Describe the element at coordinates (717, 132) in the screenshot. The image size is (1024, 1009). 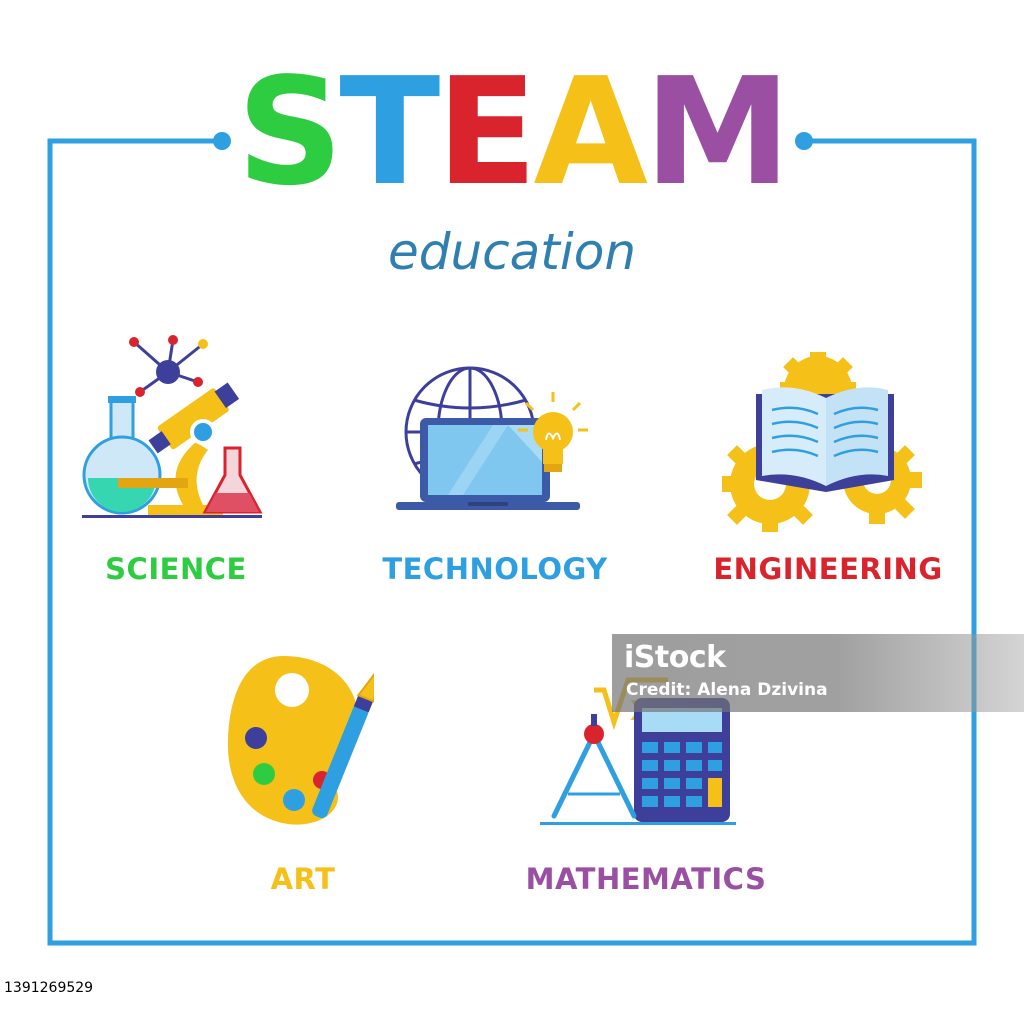
I see `title-letter-m: M` at that location.